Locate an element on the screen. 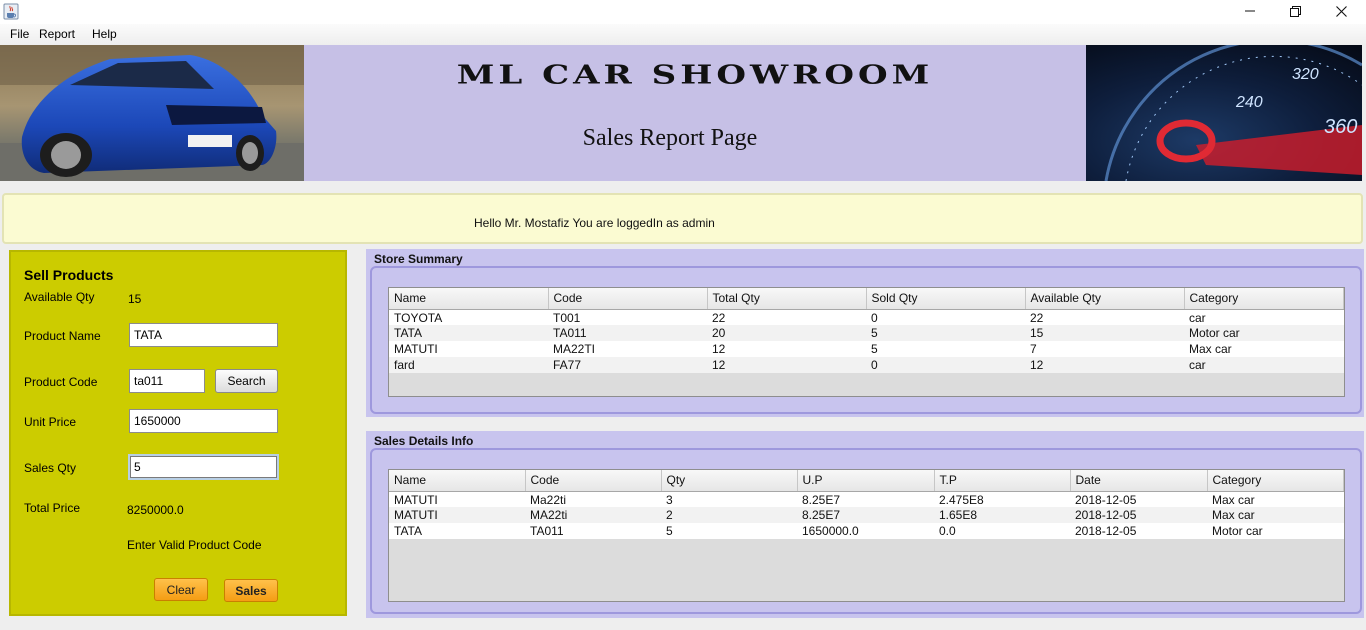 The image size is (1366, 630). summary-column-header: Total Qty is located at coordinates (787, 299).